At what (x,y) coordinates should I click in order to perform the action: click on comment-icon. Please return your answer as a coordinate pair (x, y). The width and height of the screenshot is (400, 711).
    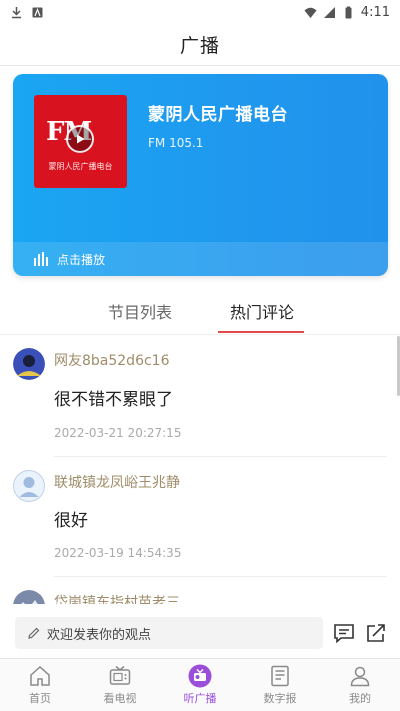
    Looking at the image, I should click on (344, 633).